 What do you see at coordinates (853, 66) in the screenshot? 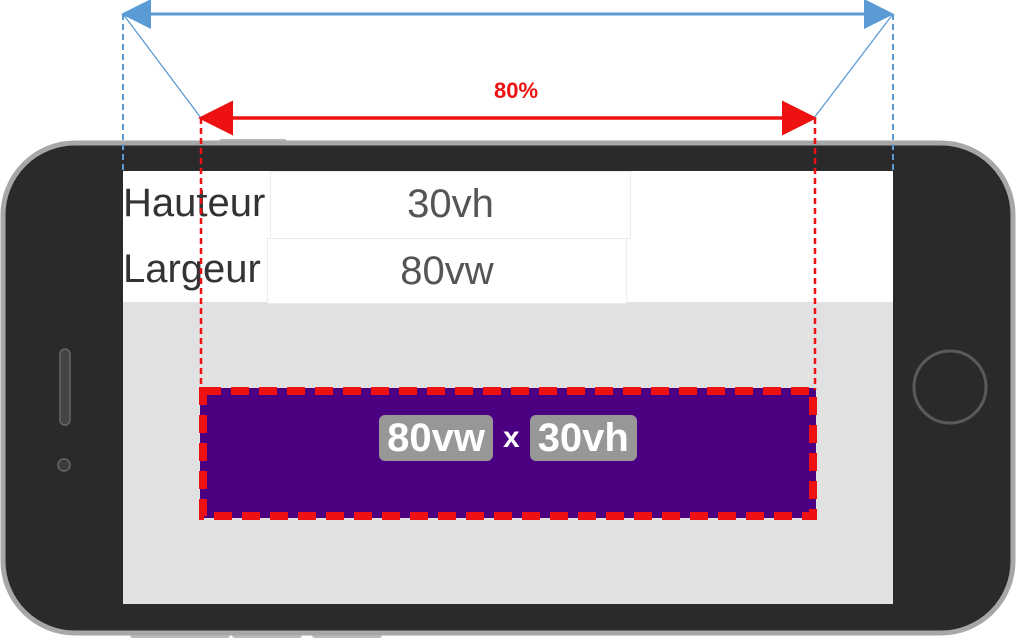
I see `right-taper-line` at bounding box center [853, 66].